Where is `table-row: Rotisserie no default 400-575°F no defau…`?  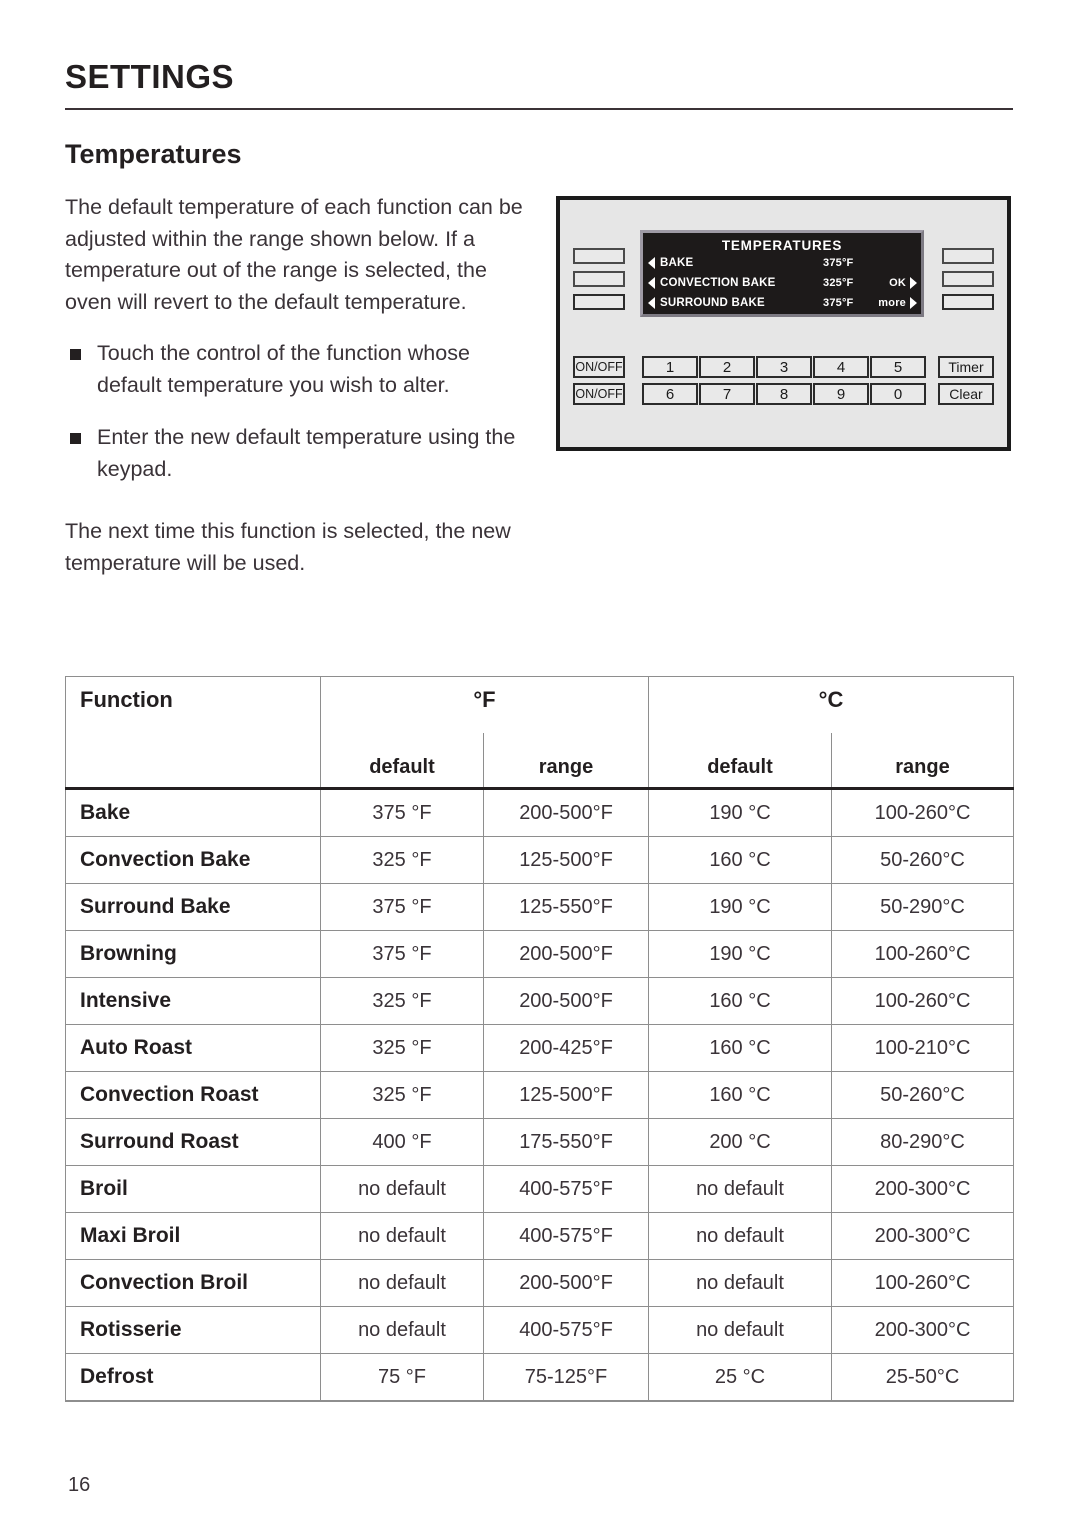 table-row: Rotisserie no default 400-575°F no defau… is located at coordinates (539, 1330).